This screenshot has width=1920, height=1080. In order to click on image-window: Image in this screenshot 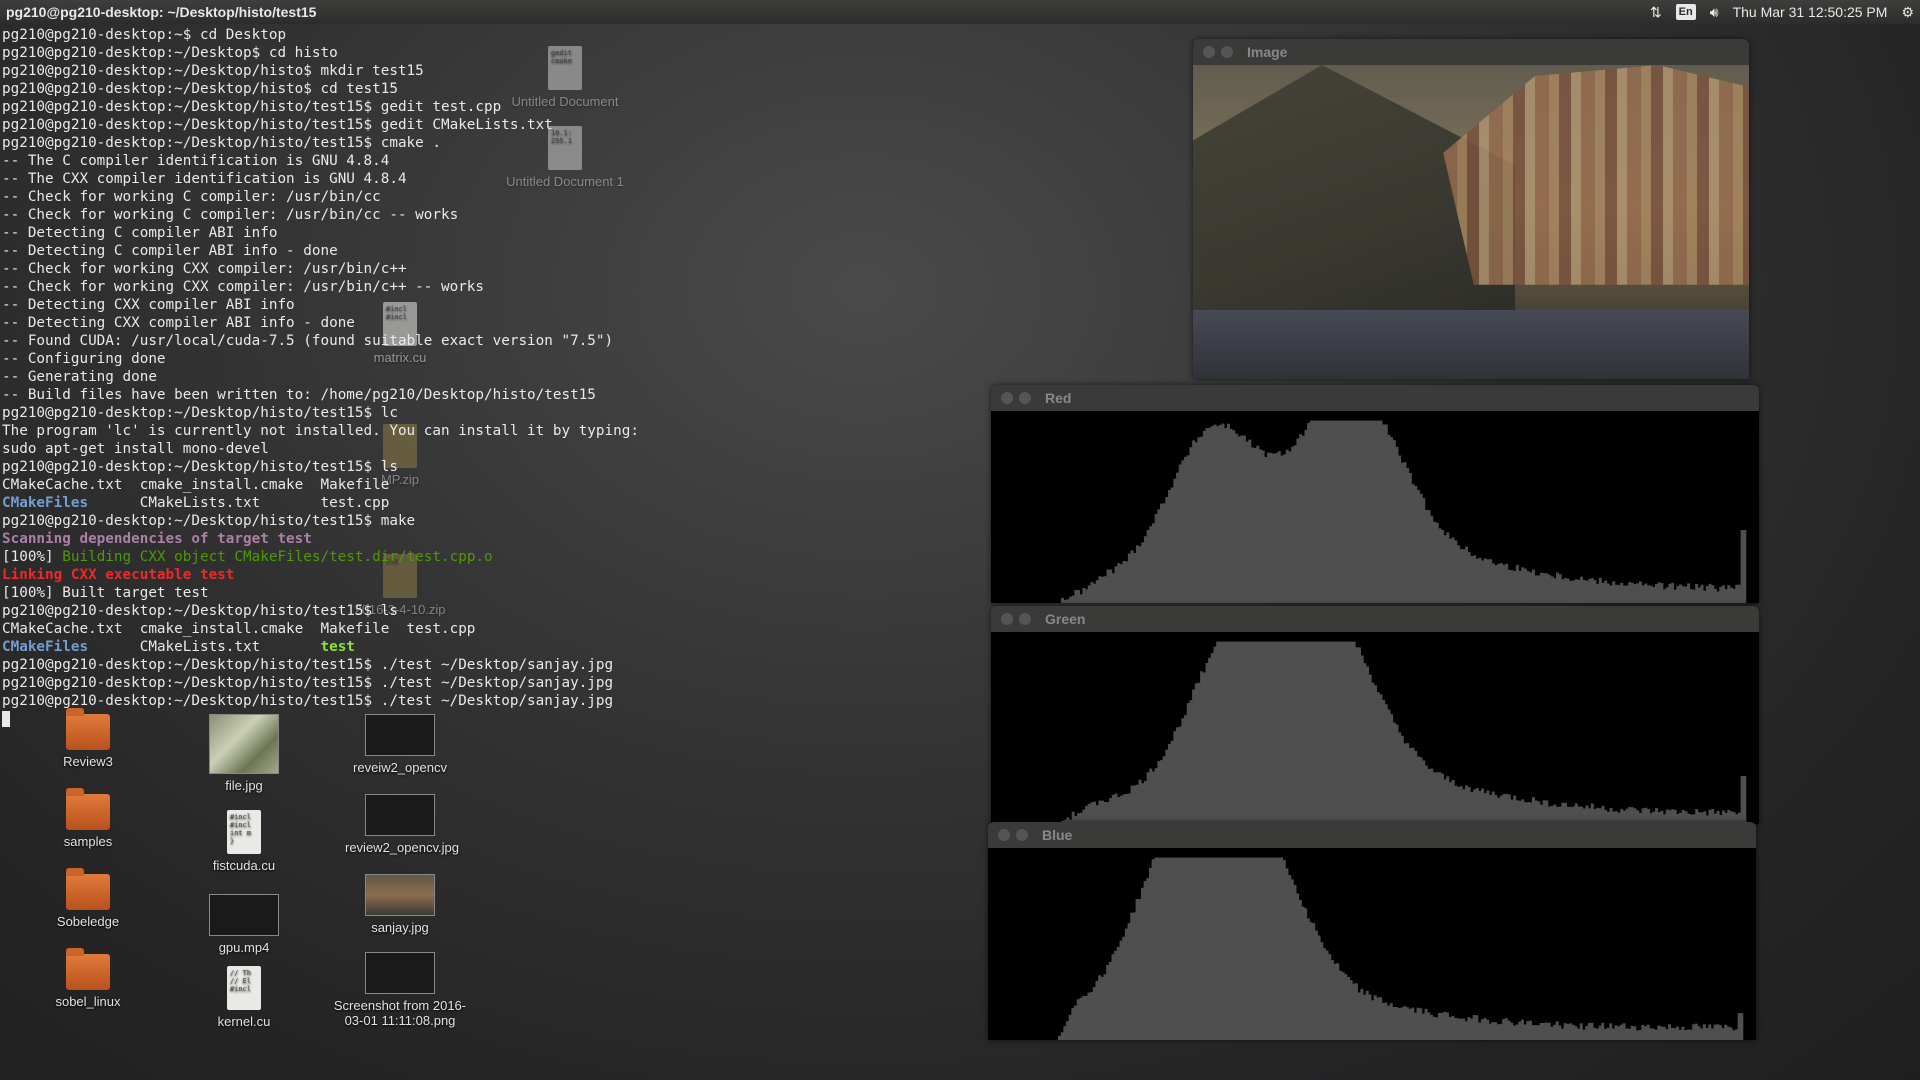, I will do `click(1471, 209)`.